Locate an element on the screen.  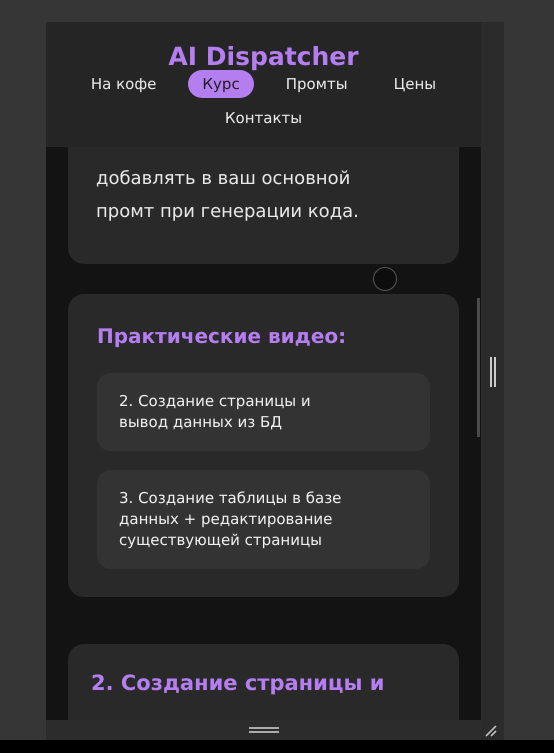
nav-link: Контакты is located at coordinates (263, 118).